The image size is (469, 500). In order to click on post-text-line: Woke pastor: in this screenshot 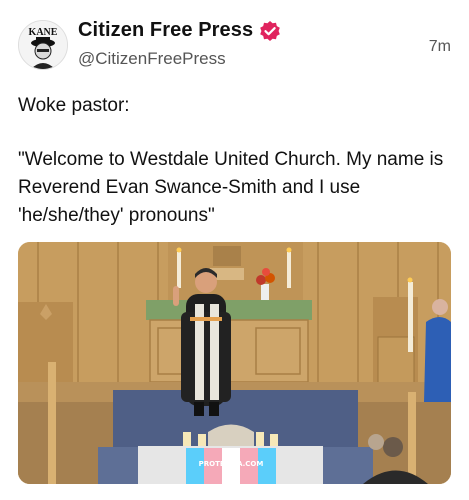, I will do `click(74, 105)`.